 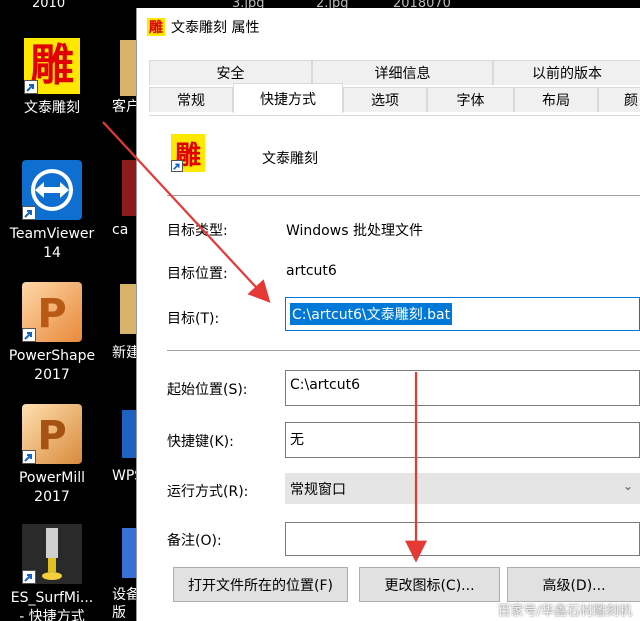 What do you see at coordinates (186, 212) in the screenshot?
I see `annotation-arrow-target` at bounding box center [186, 212].